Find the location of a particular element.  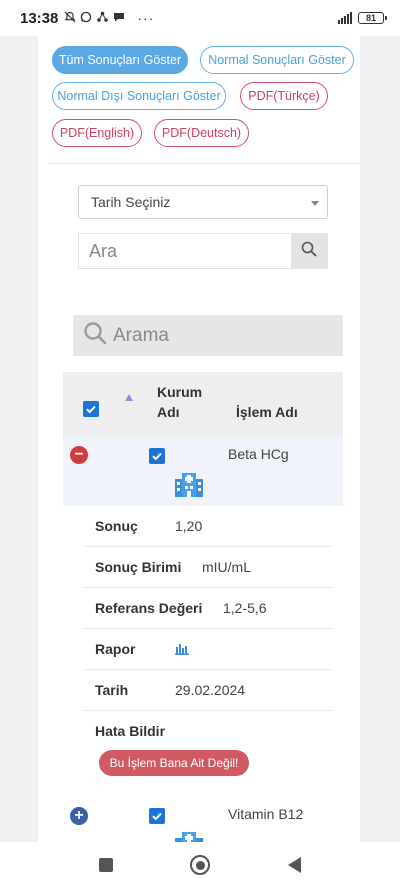

battery-icon: 81 is located at coordinates (372, 18).